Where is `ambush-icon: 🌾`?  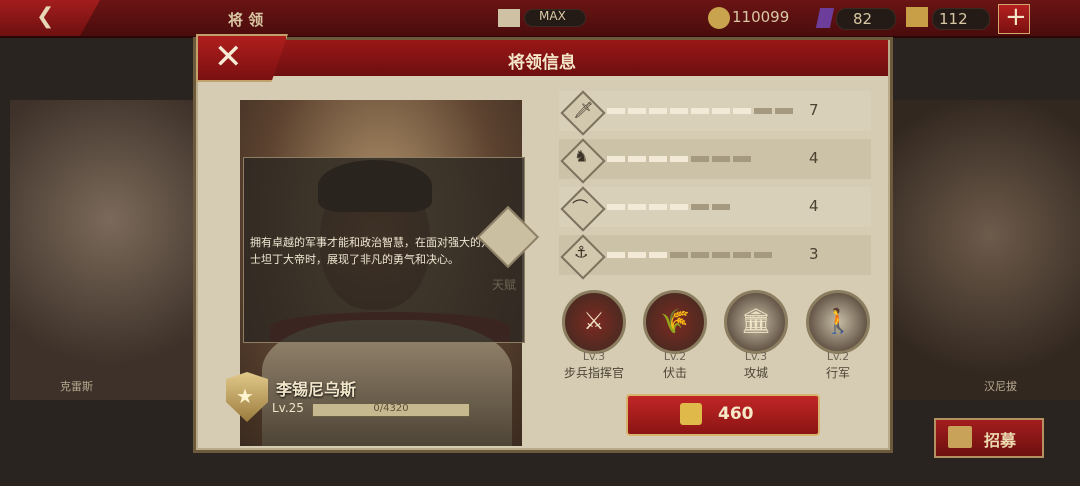 ambush-icon: 🌾 is located at coordinates (675, 321).